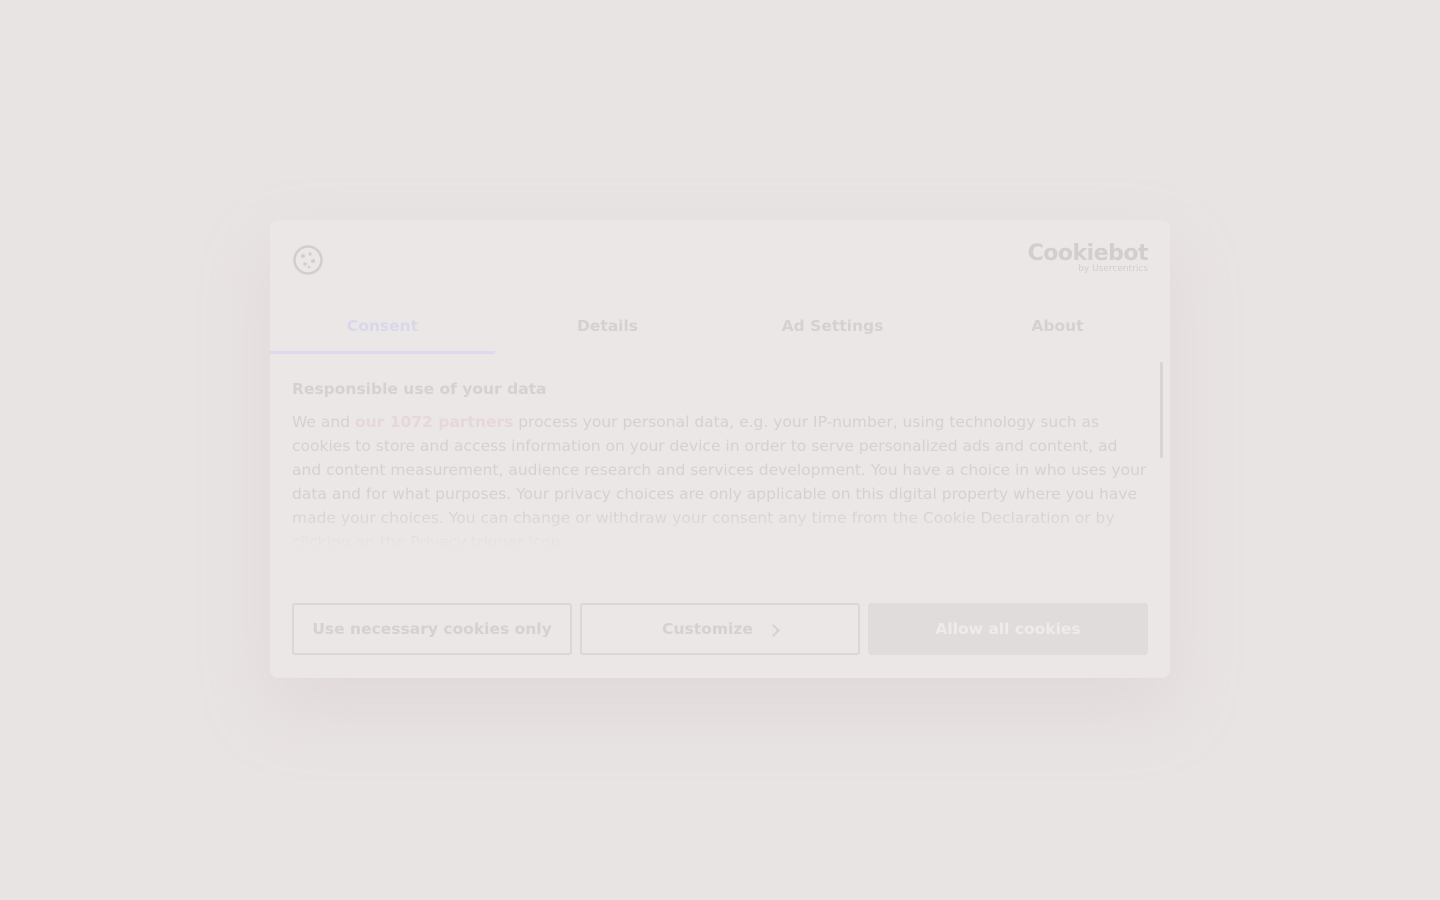  What do you see at coordinates (773, 630) in the screenshot?
I see `chevron-right-icon` at bounding box center [773, 630].